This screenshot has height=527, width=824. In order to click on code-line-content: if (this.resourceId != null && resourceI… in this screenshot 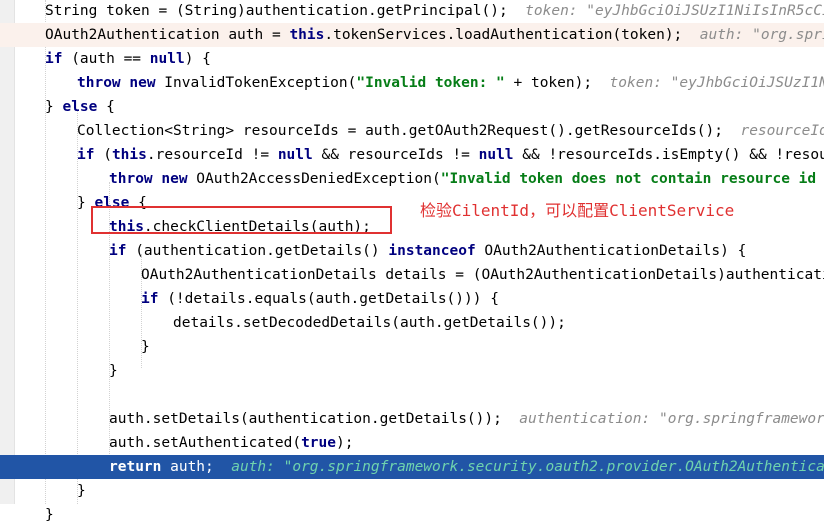, I will do `click(450, 155)`.